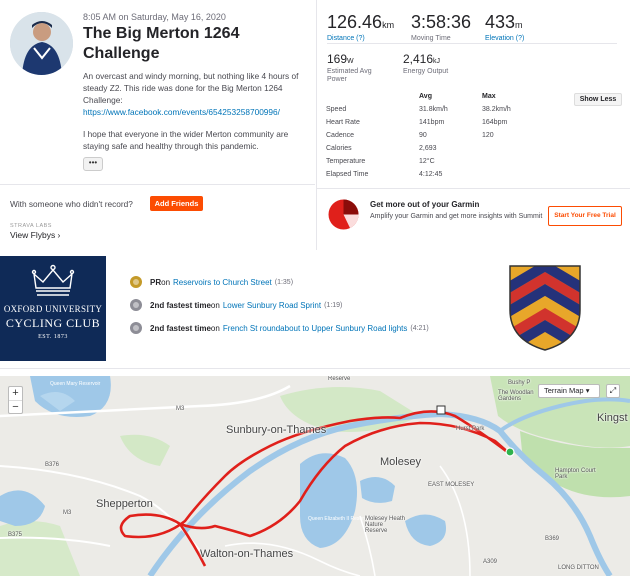 This screenshot has width=630, height=576. I want to click on chevron-down-icon: ▾, so click(587, 390).